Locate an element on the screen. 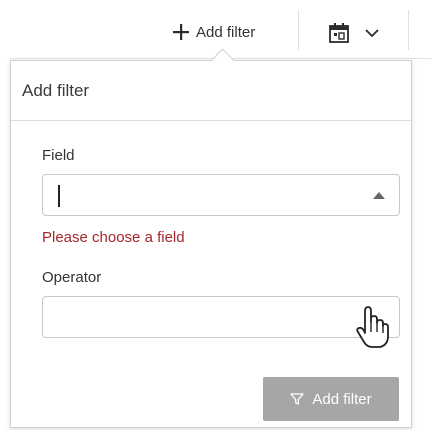 Image resolution: width=431 pixels, height=430 pixels. chevron-down-icon is located at coordinates (372, 33).